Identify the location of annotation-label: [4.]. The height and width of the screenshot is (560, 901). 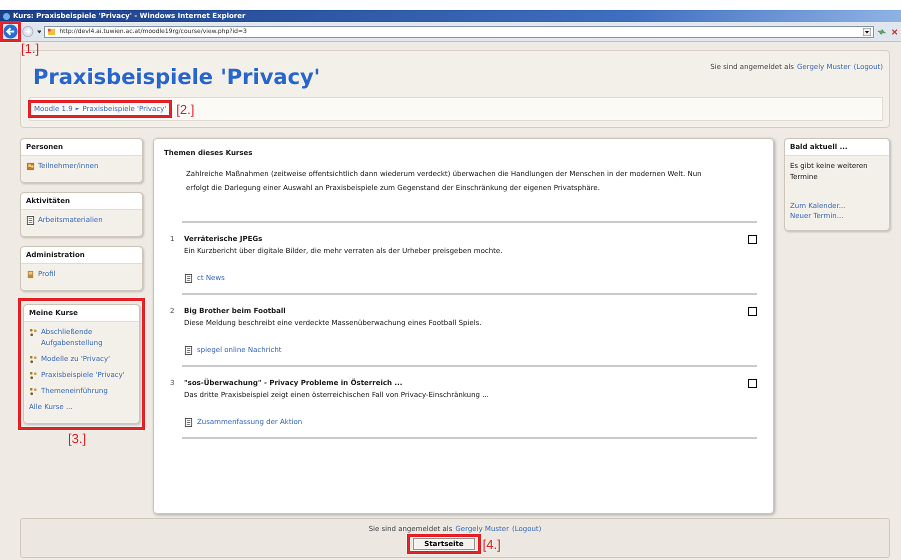
(491, 544).